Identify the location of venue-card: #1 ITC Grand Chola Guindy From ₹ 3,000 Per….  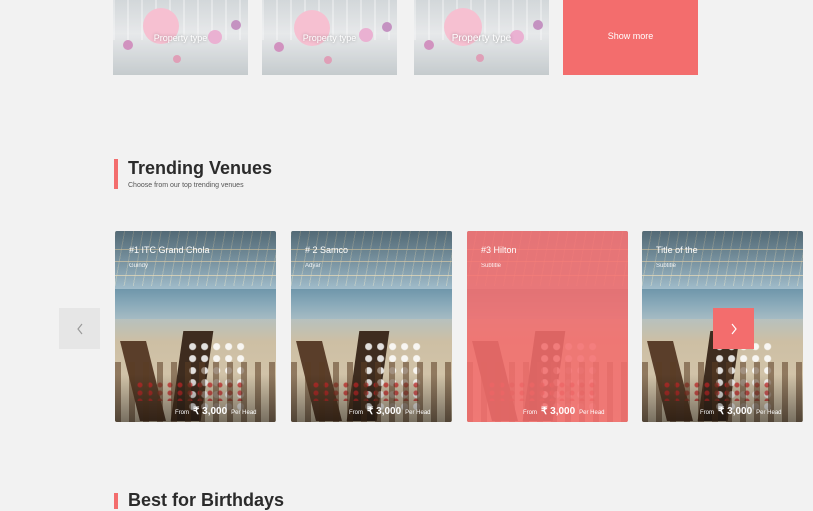
(195, 326).